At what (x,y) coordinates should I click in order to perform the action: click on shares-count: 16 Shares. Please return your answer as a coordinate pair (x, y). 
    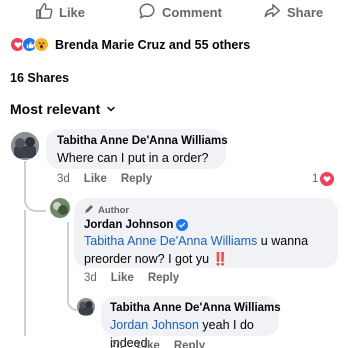
    Looking at the image, I should click on (39, 78).